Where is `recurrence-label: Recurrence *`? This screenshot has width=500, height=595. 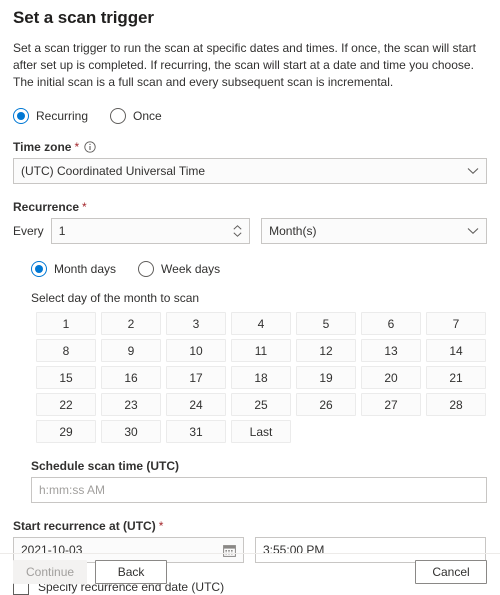 recurrence-label: Recurrence * is located at coordinates (250, 207).